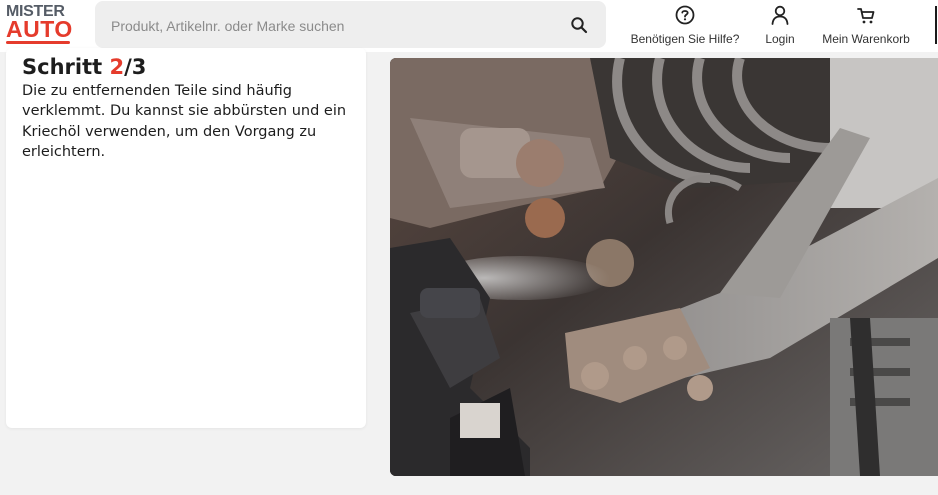 The width and height of the screenshot is (938, 495). Describe the element at coordinates (685, 15) in the screenshot. I see `question-circle-icon` at that location.